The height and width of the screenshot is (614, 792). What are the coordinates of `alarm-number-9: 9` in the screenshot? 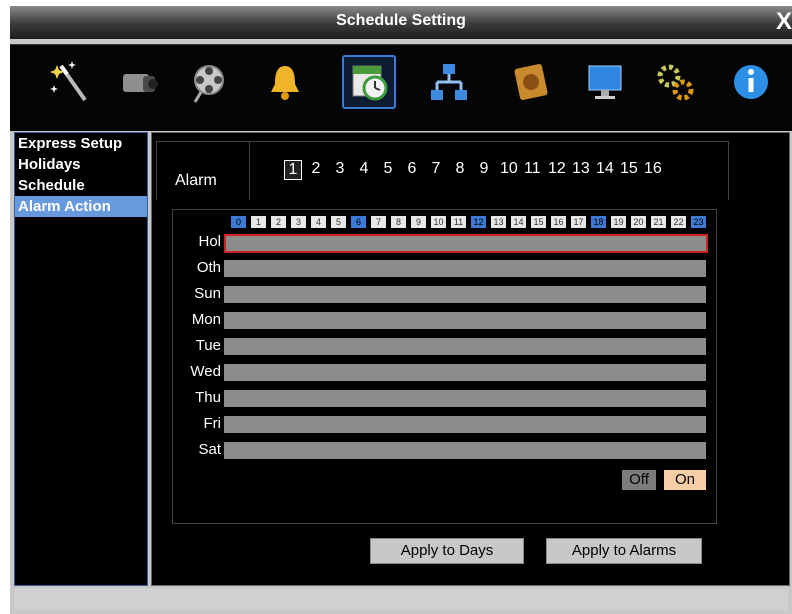 It's located at (484, 169).